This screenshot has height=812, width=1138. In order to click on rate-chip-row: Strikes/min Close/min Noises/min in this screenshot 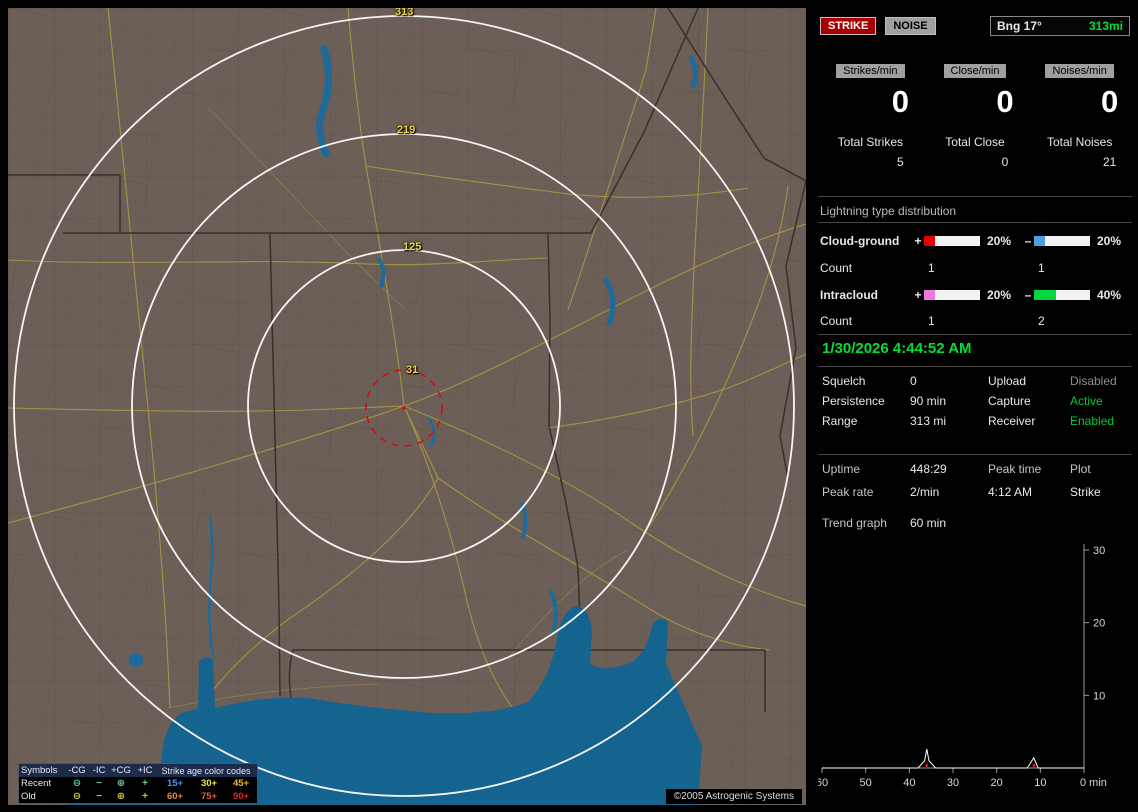, I will do `click(975, 71)`.